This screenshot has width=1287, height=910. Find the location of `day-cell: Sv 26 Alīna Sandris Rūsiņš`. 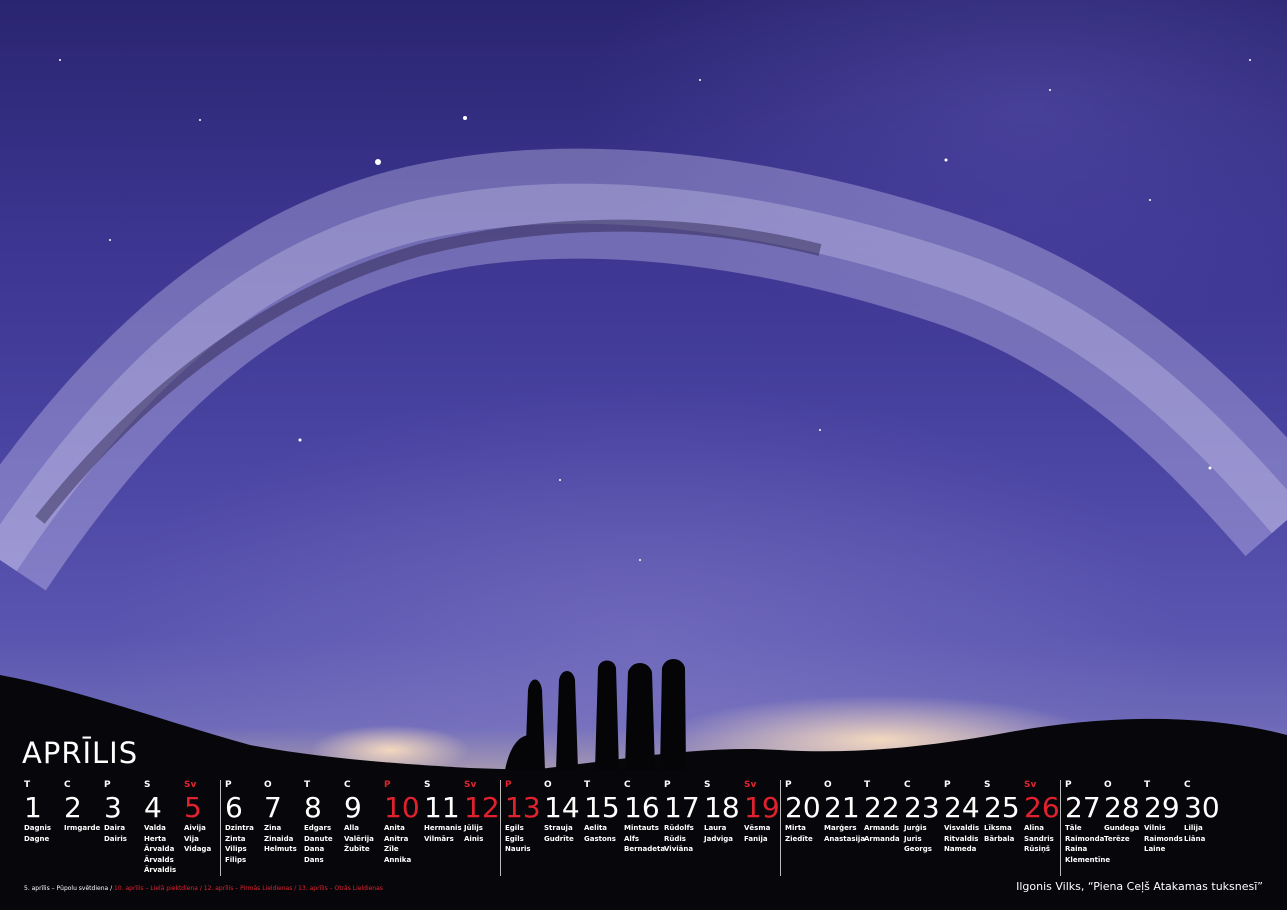

day-cell: Sv 26 Alīna Sandris Rūsiņš is located at coordinates (1040, 828).